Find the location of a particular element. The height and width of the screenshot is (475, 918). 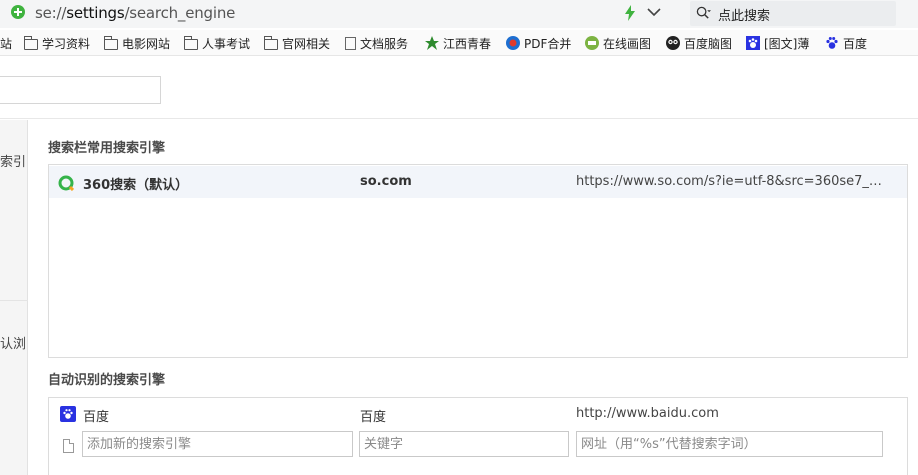

url-scheme: se:// is located at coordinates (51, 13).